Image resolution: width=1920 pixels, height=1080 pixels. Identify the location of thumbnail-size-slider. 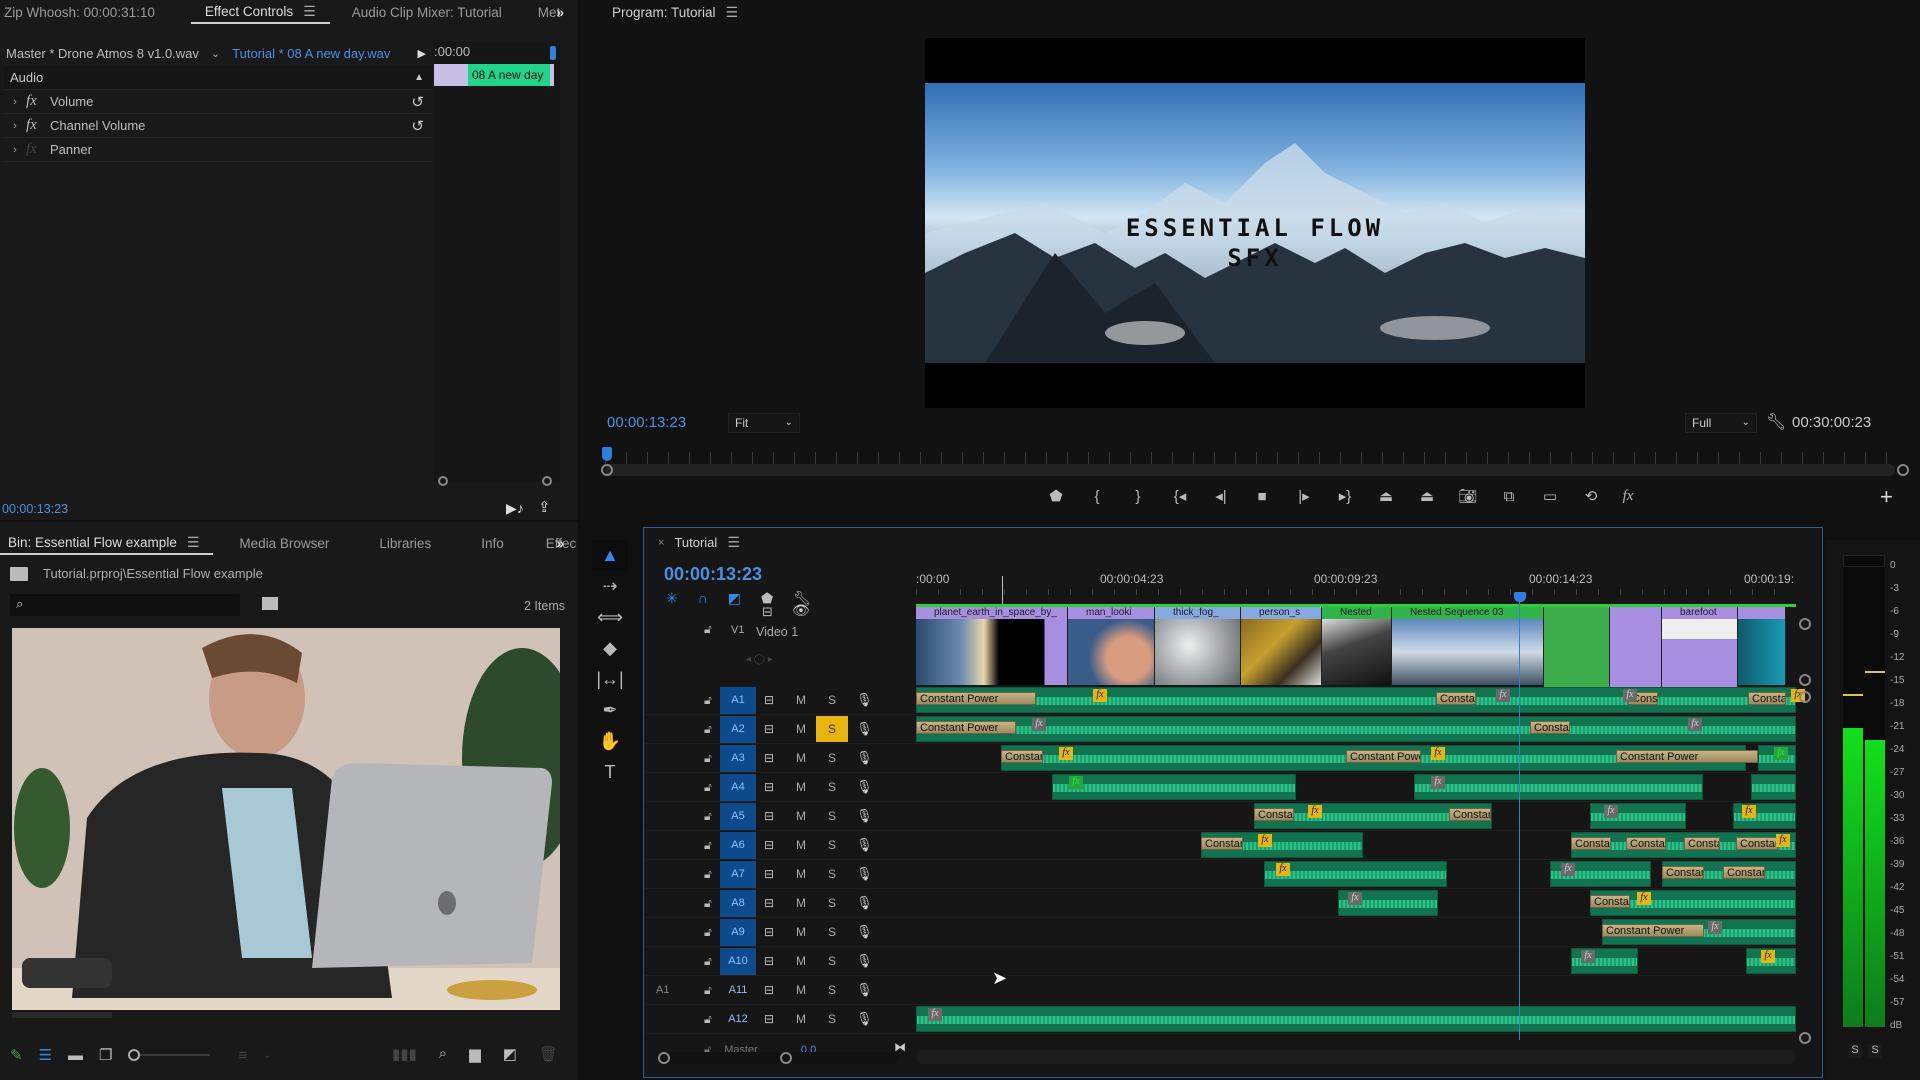
(169, 1055).